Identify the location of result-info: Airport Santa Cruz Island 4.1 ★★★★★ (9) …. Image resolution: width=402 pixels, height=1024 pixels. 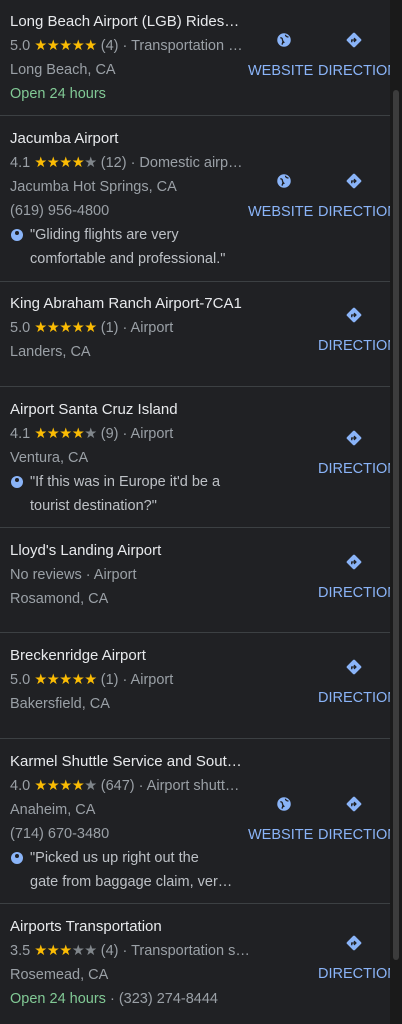
(130, 458).